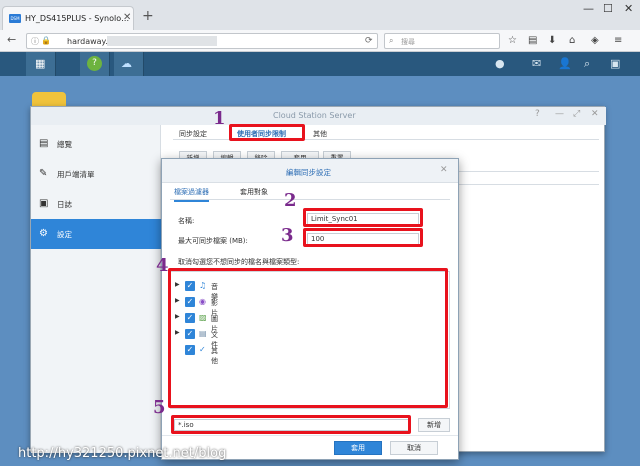 This screenshot has width=640, height=466. What do you see at coordinates (11, 39) in the screenshot?
I see `back-icon: ←` at bounding box center [11, 39].